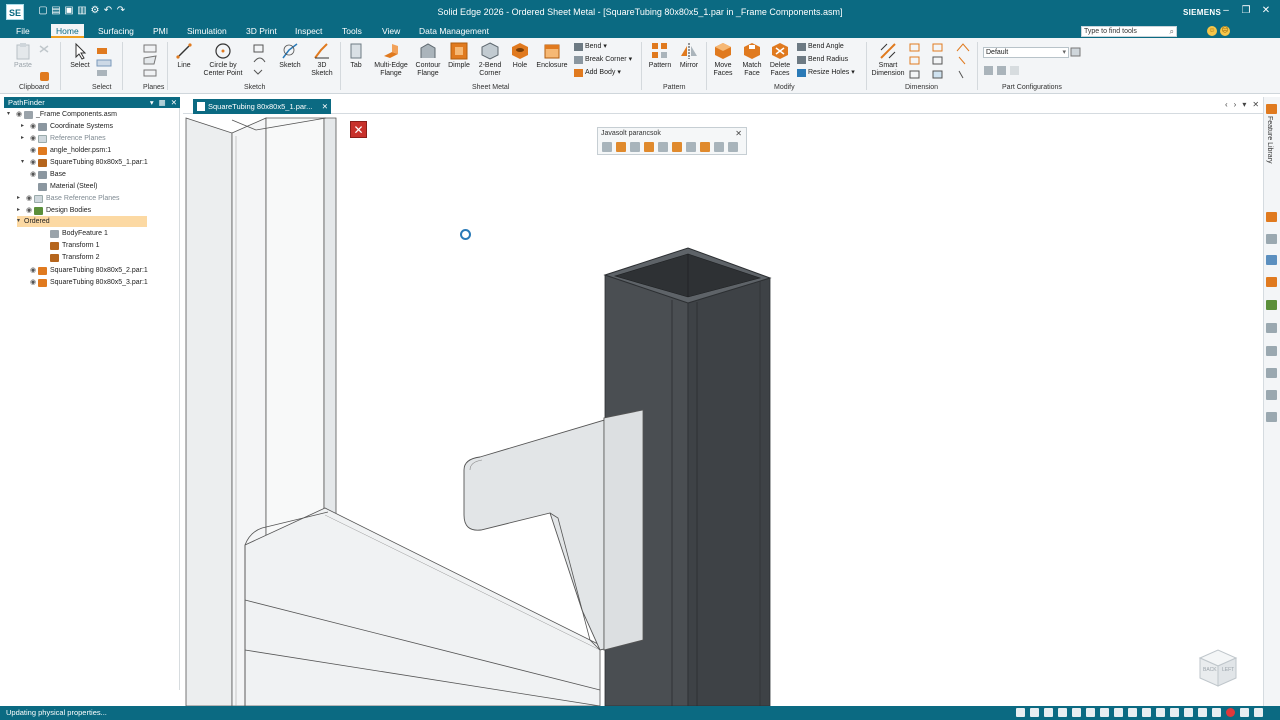 This screenshot has width=1280, height=720. What do you see at coordinates (660, 56) in the screenshot?
I see `pattern-button: Pattern` at bounding box center [660, 56].